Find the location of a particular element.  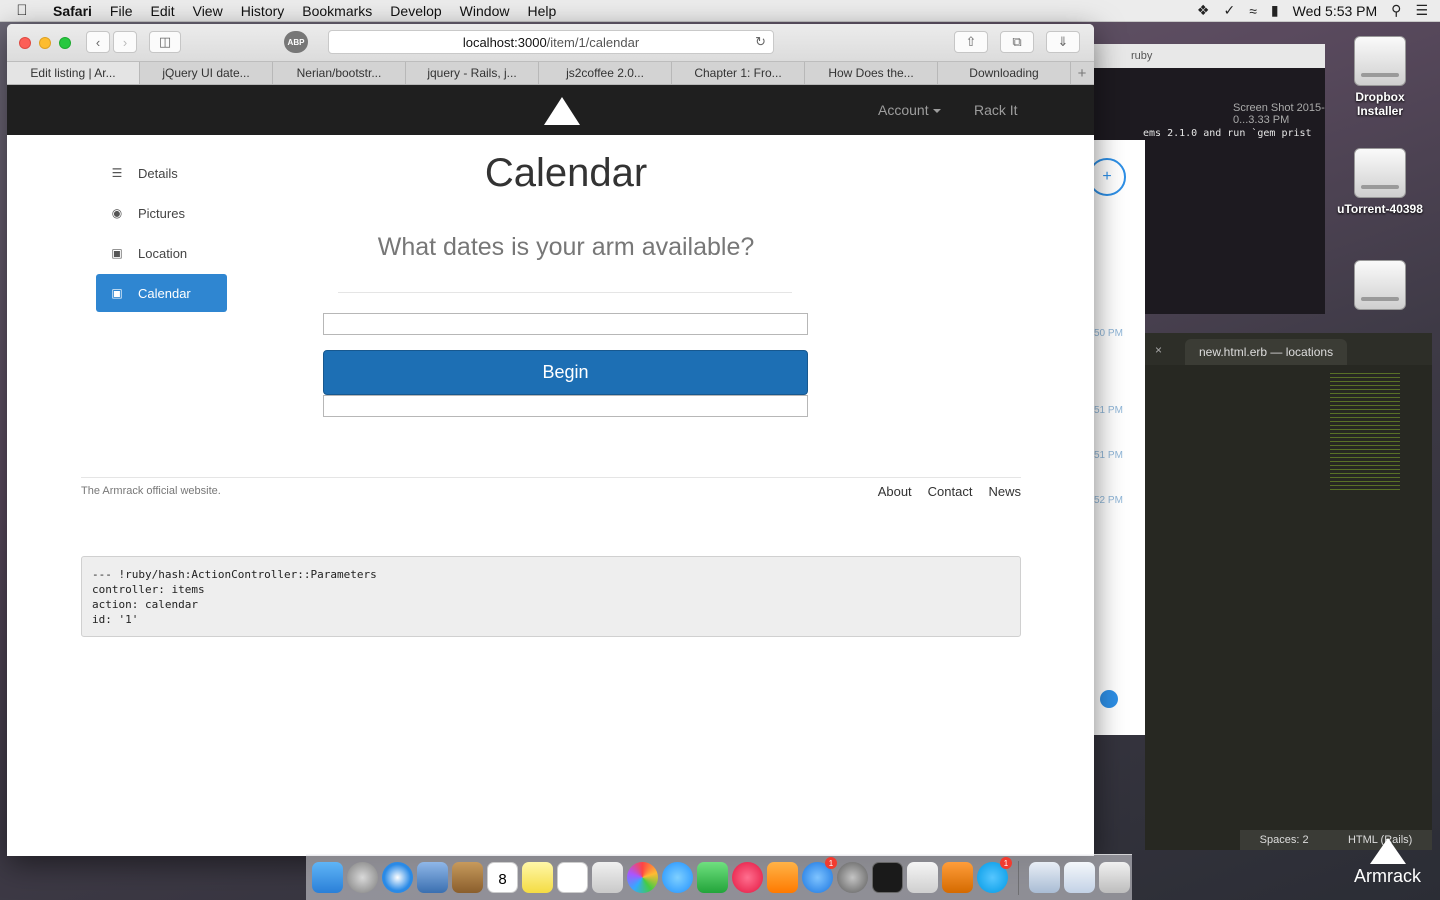

lock-icon: ▣ is located at coordinates (117, 293).